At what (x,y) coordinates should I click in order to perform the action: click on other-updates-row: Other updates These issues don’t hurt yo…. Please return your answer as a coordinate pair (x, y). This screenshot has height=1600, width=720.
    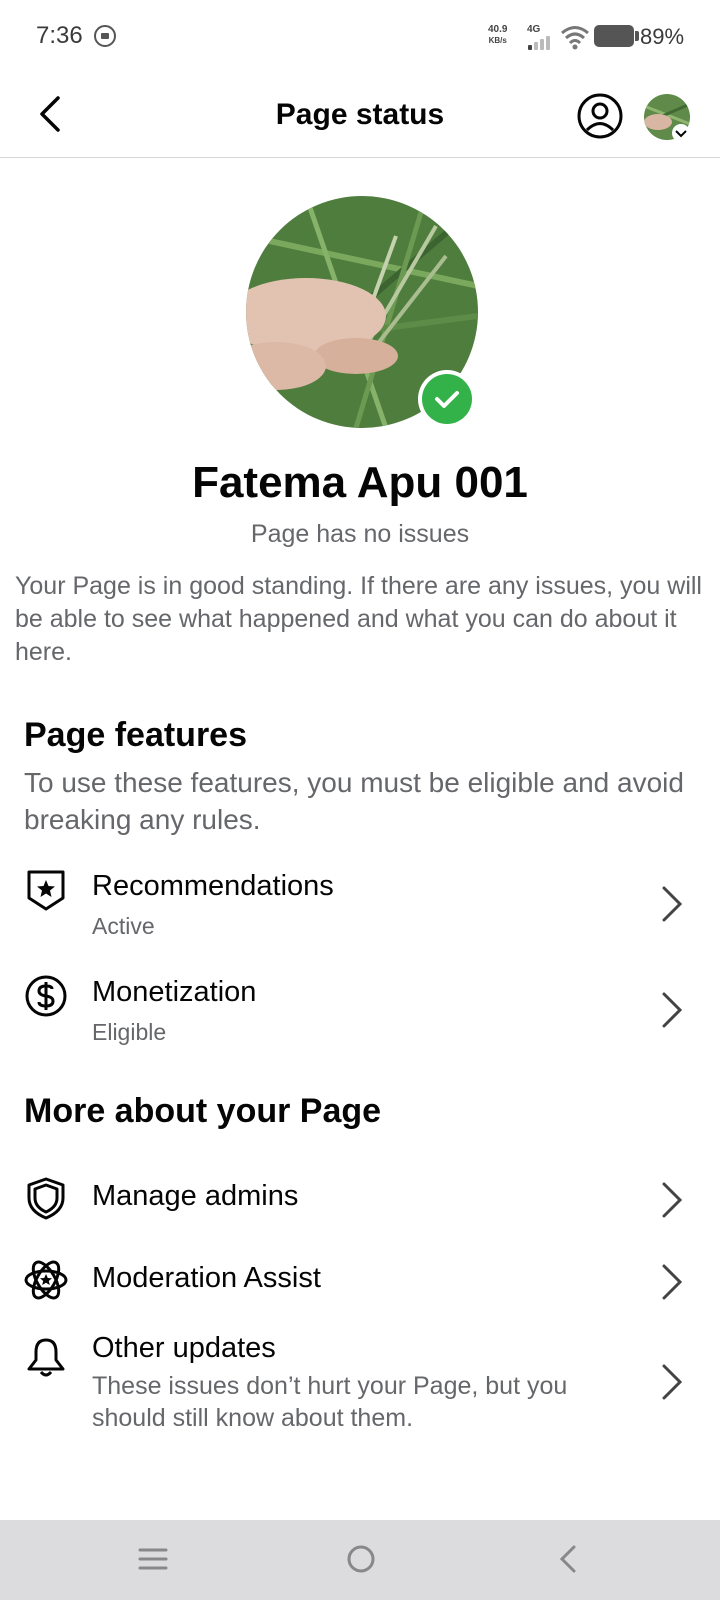
    Looking at the image, I should click on (360, 1396).